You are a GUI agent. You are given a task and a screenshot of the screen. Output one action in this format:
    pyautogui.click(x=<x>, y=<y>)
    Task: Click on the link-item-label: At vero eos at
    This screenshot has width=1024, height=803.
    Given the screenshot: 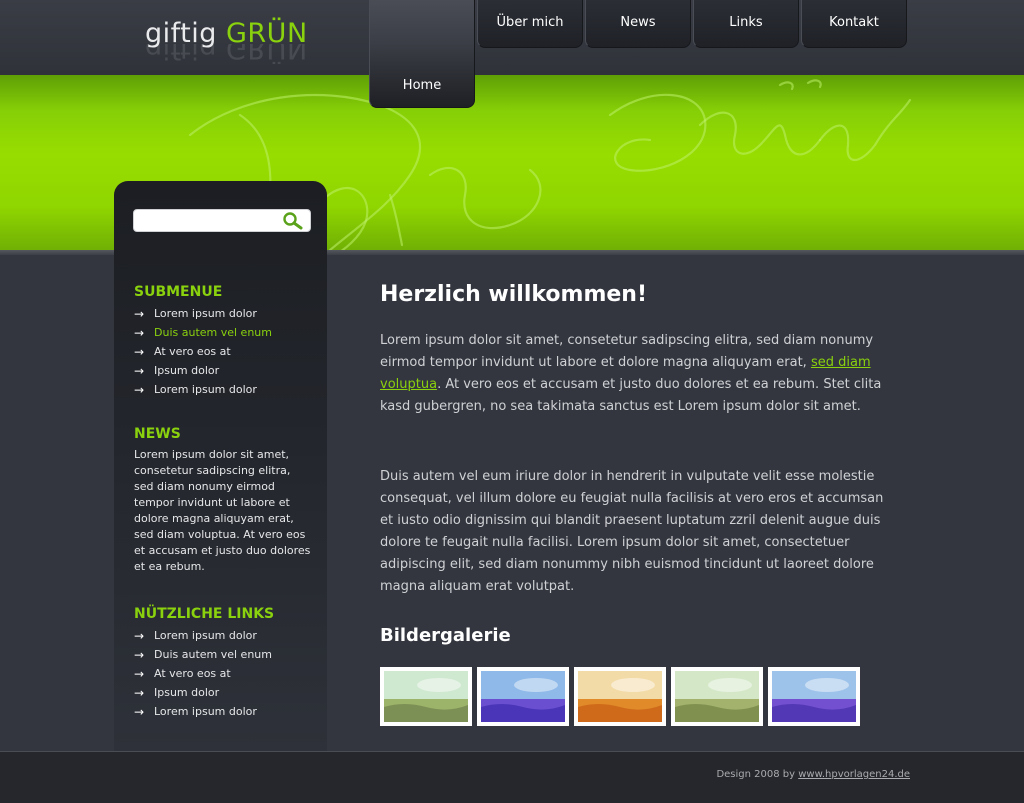 What is the action you would take?
    pyautogui.click(x=192, y=673)
    